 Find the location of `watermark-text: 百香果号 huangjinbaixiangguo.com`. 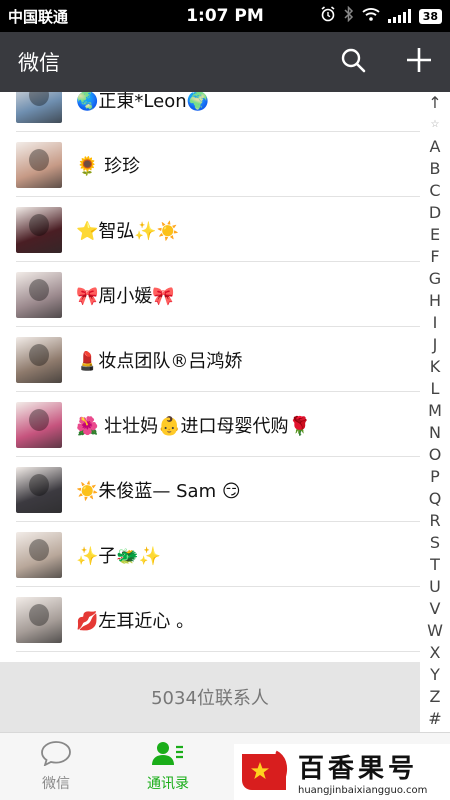

watermark-text: 百香果号 huangjinbaixiangguo.com is located at coordinates (362, 772).